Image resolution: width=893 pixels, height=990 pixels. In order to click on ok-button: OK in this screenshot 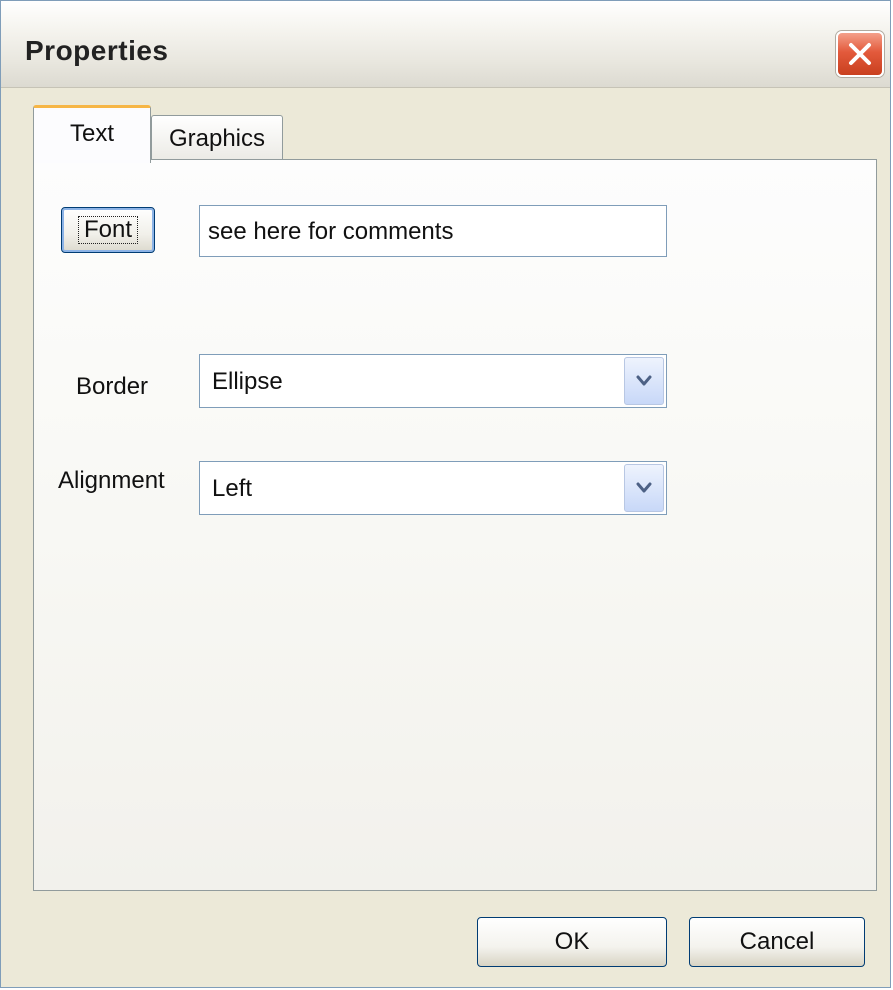, I will do `click(572, 942)`.